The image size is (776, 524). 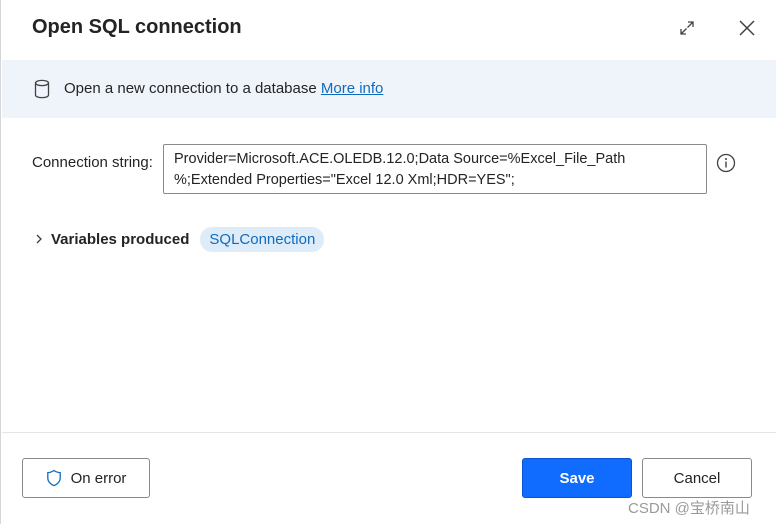 I want to click on expand-icon, so click(x=687, y=28).